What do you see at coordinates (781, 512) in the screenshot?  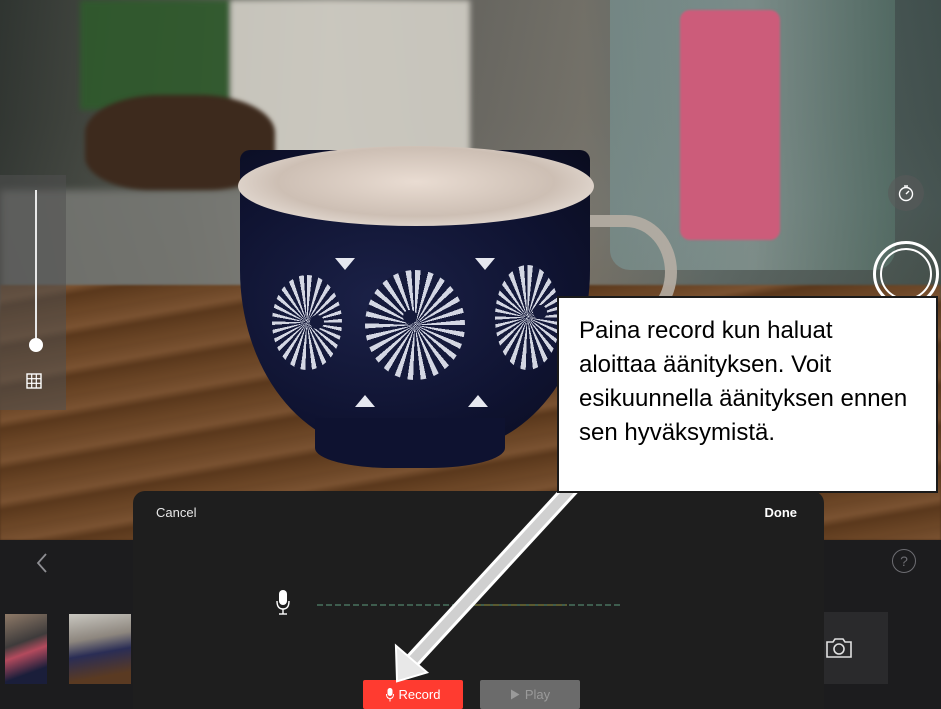 I see `done-button: Done` at bounding box center [781, 512].